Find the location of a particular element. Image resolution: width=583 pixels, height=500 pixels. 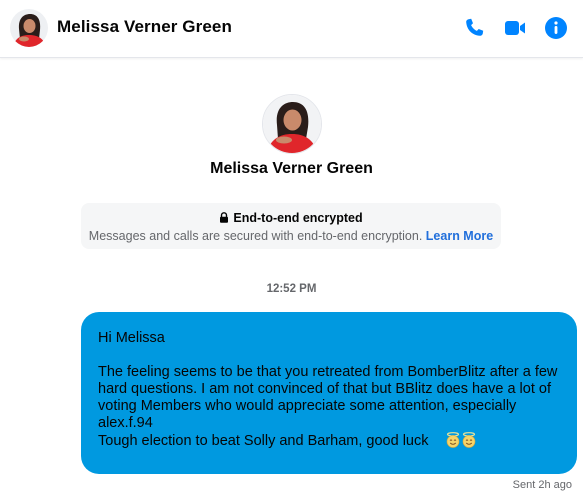

avatar-photo is located at coordinates (29, 28).